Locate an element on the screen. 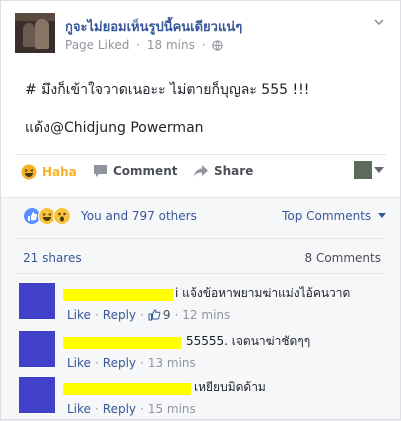 Image resolution: width=401 pixels, height=421 pixels. comments-count: 8 Comments is located at coordinates (343, 258).